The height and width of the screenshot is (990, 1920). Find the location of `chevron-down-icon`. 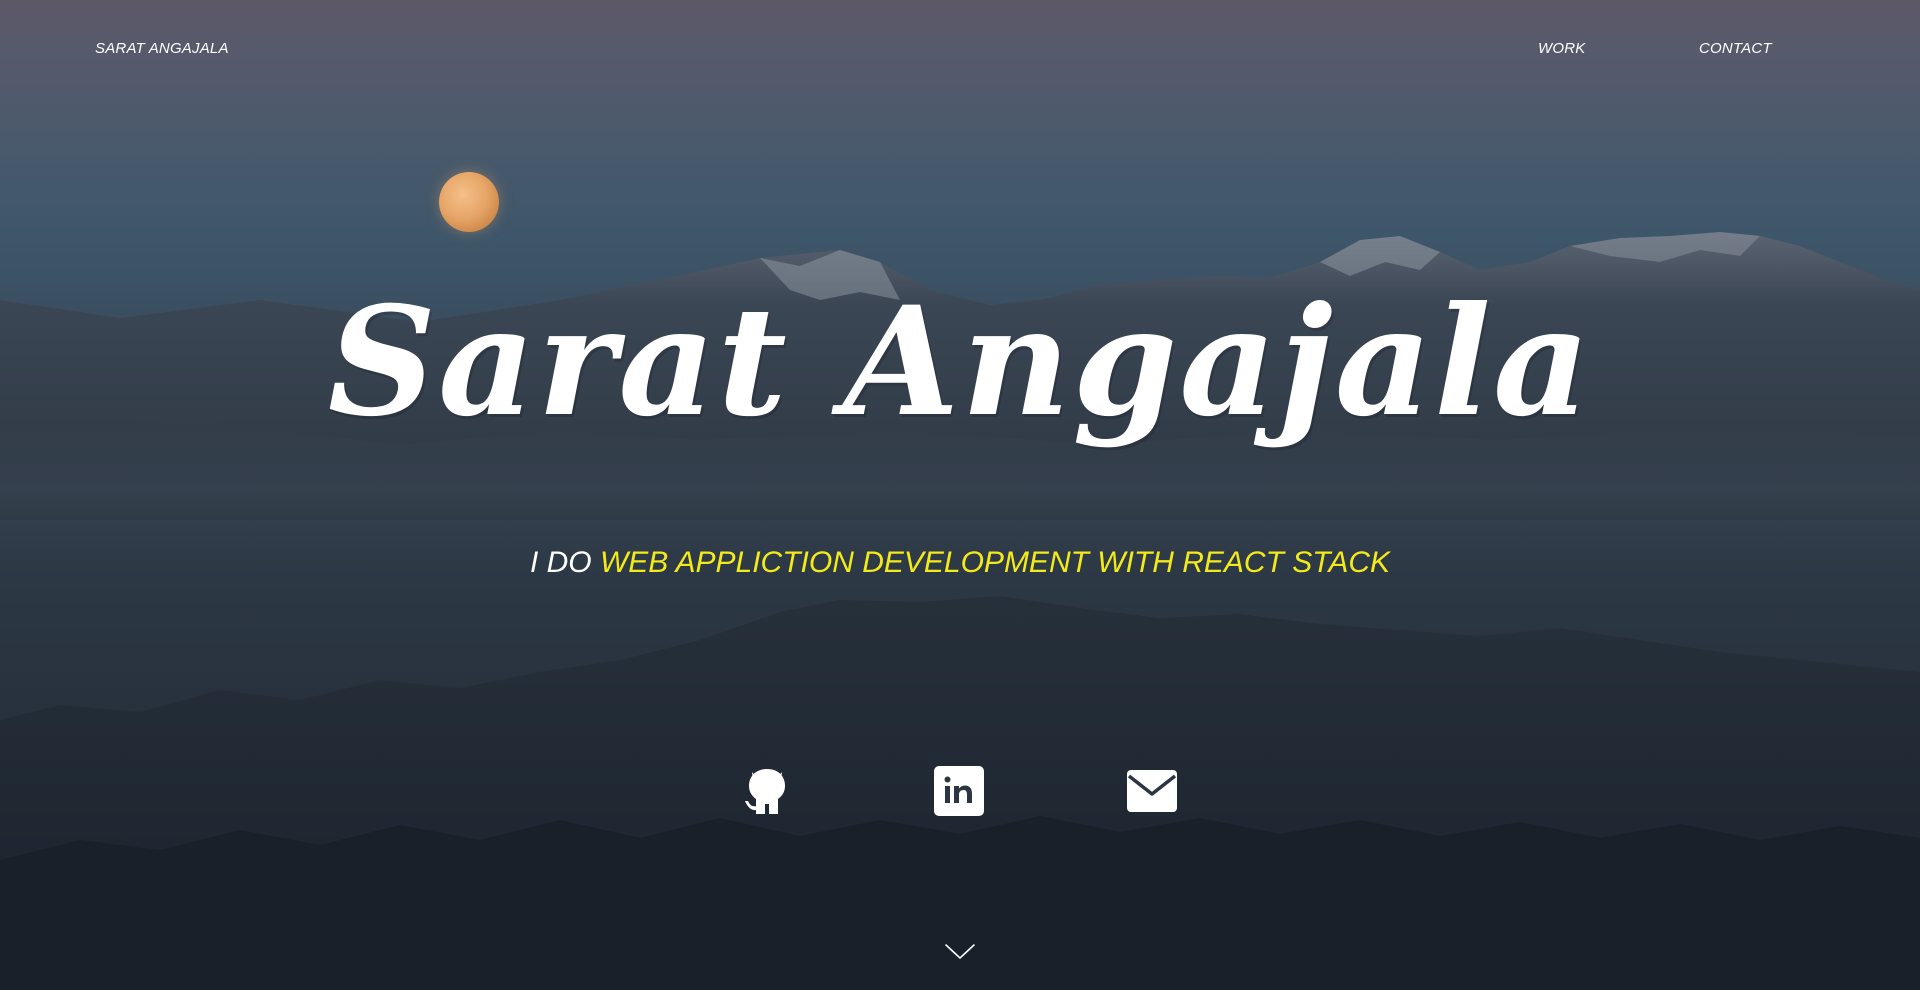

chevron-down-icon is located at coordinates (960, 951).